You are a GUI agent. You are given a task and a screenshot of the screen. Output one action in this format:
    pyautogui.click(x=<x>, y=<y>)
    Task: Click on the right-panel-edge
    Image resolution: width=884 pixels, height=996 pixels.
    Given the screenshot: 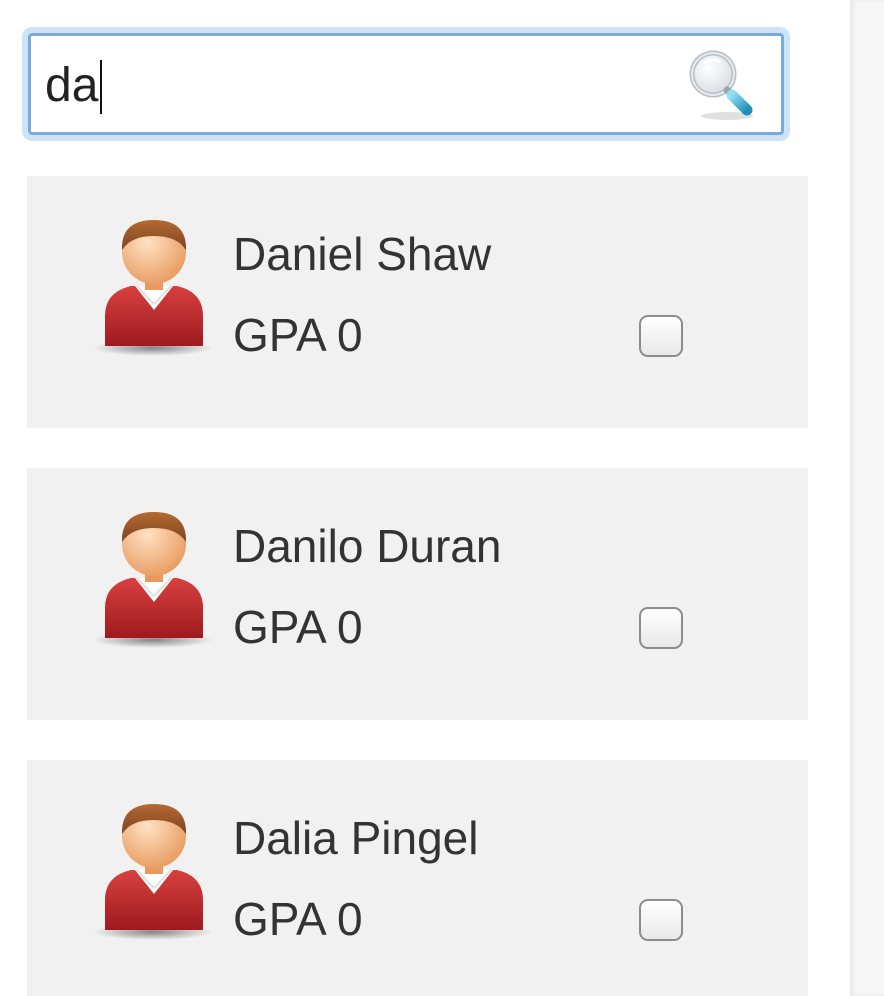 What is the action you would take?
    pyautogui.click(x=867, y=498)
    